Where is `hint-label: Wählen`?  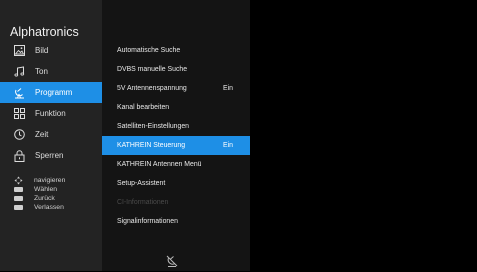
hint-label: Wählen is located at coordinates (46, 189).